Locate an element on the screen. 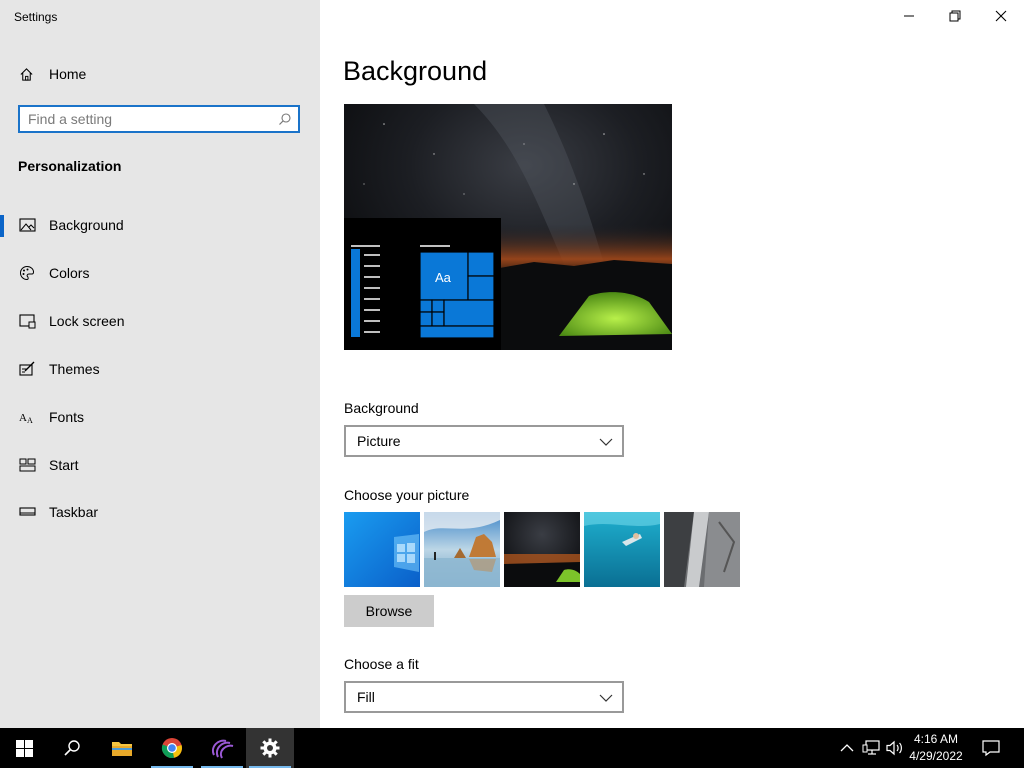  chevron-up-icon is located at coordinates (847, 748).